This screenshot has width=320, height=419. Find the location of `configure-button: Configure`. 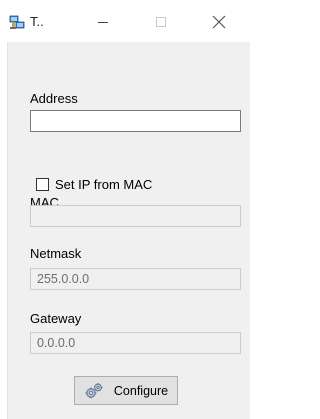

configure-button: Configure is located at coordinates (126, 390).